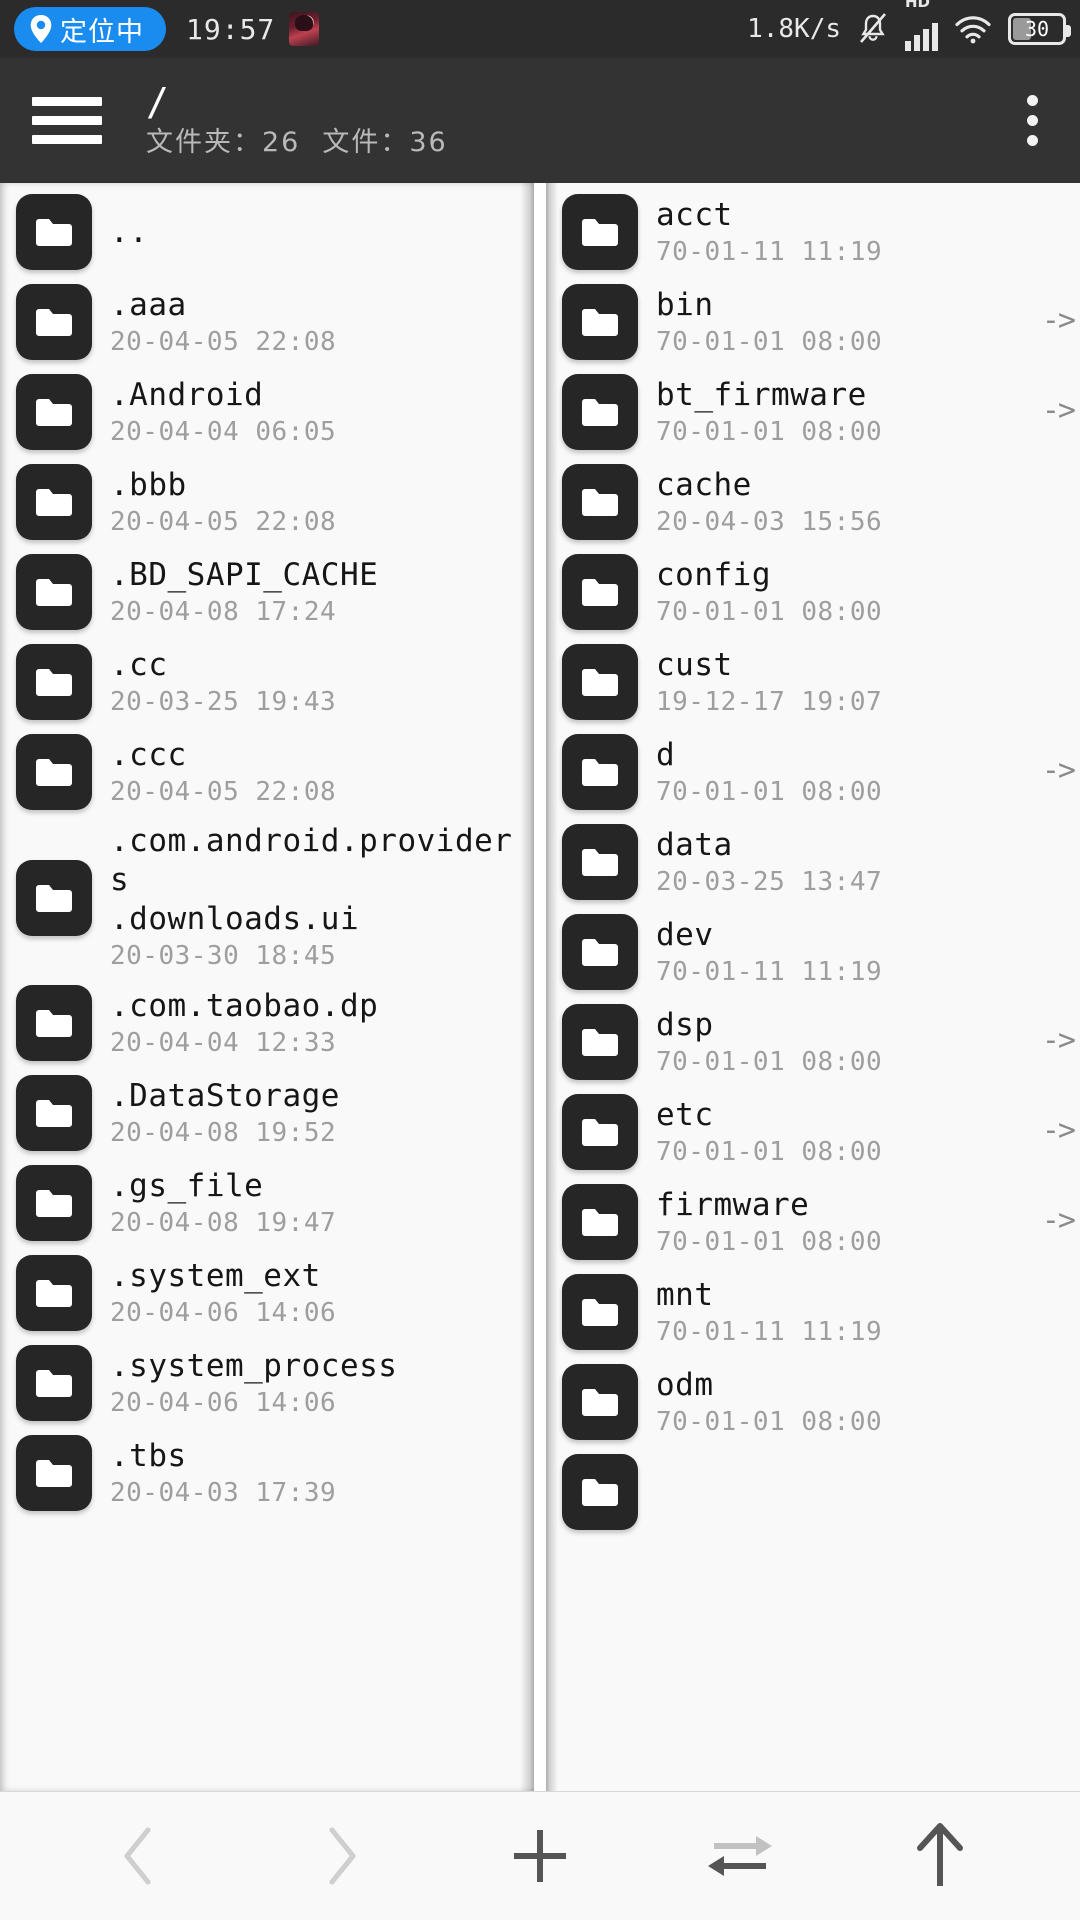 The image size is (1080, 1920). Describe the element at coordinates (267, 1383) in the screenshot. I see `file-row: .system_process 20-04-06 14:06` at that location.